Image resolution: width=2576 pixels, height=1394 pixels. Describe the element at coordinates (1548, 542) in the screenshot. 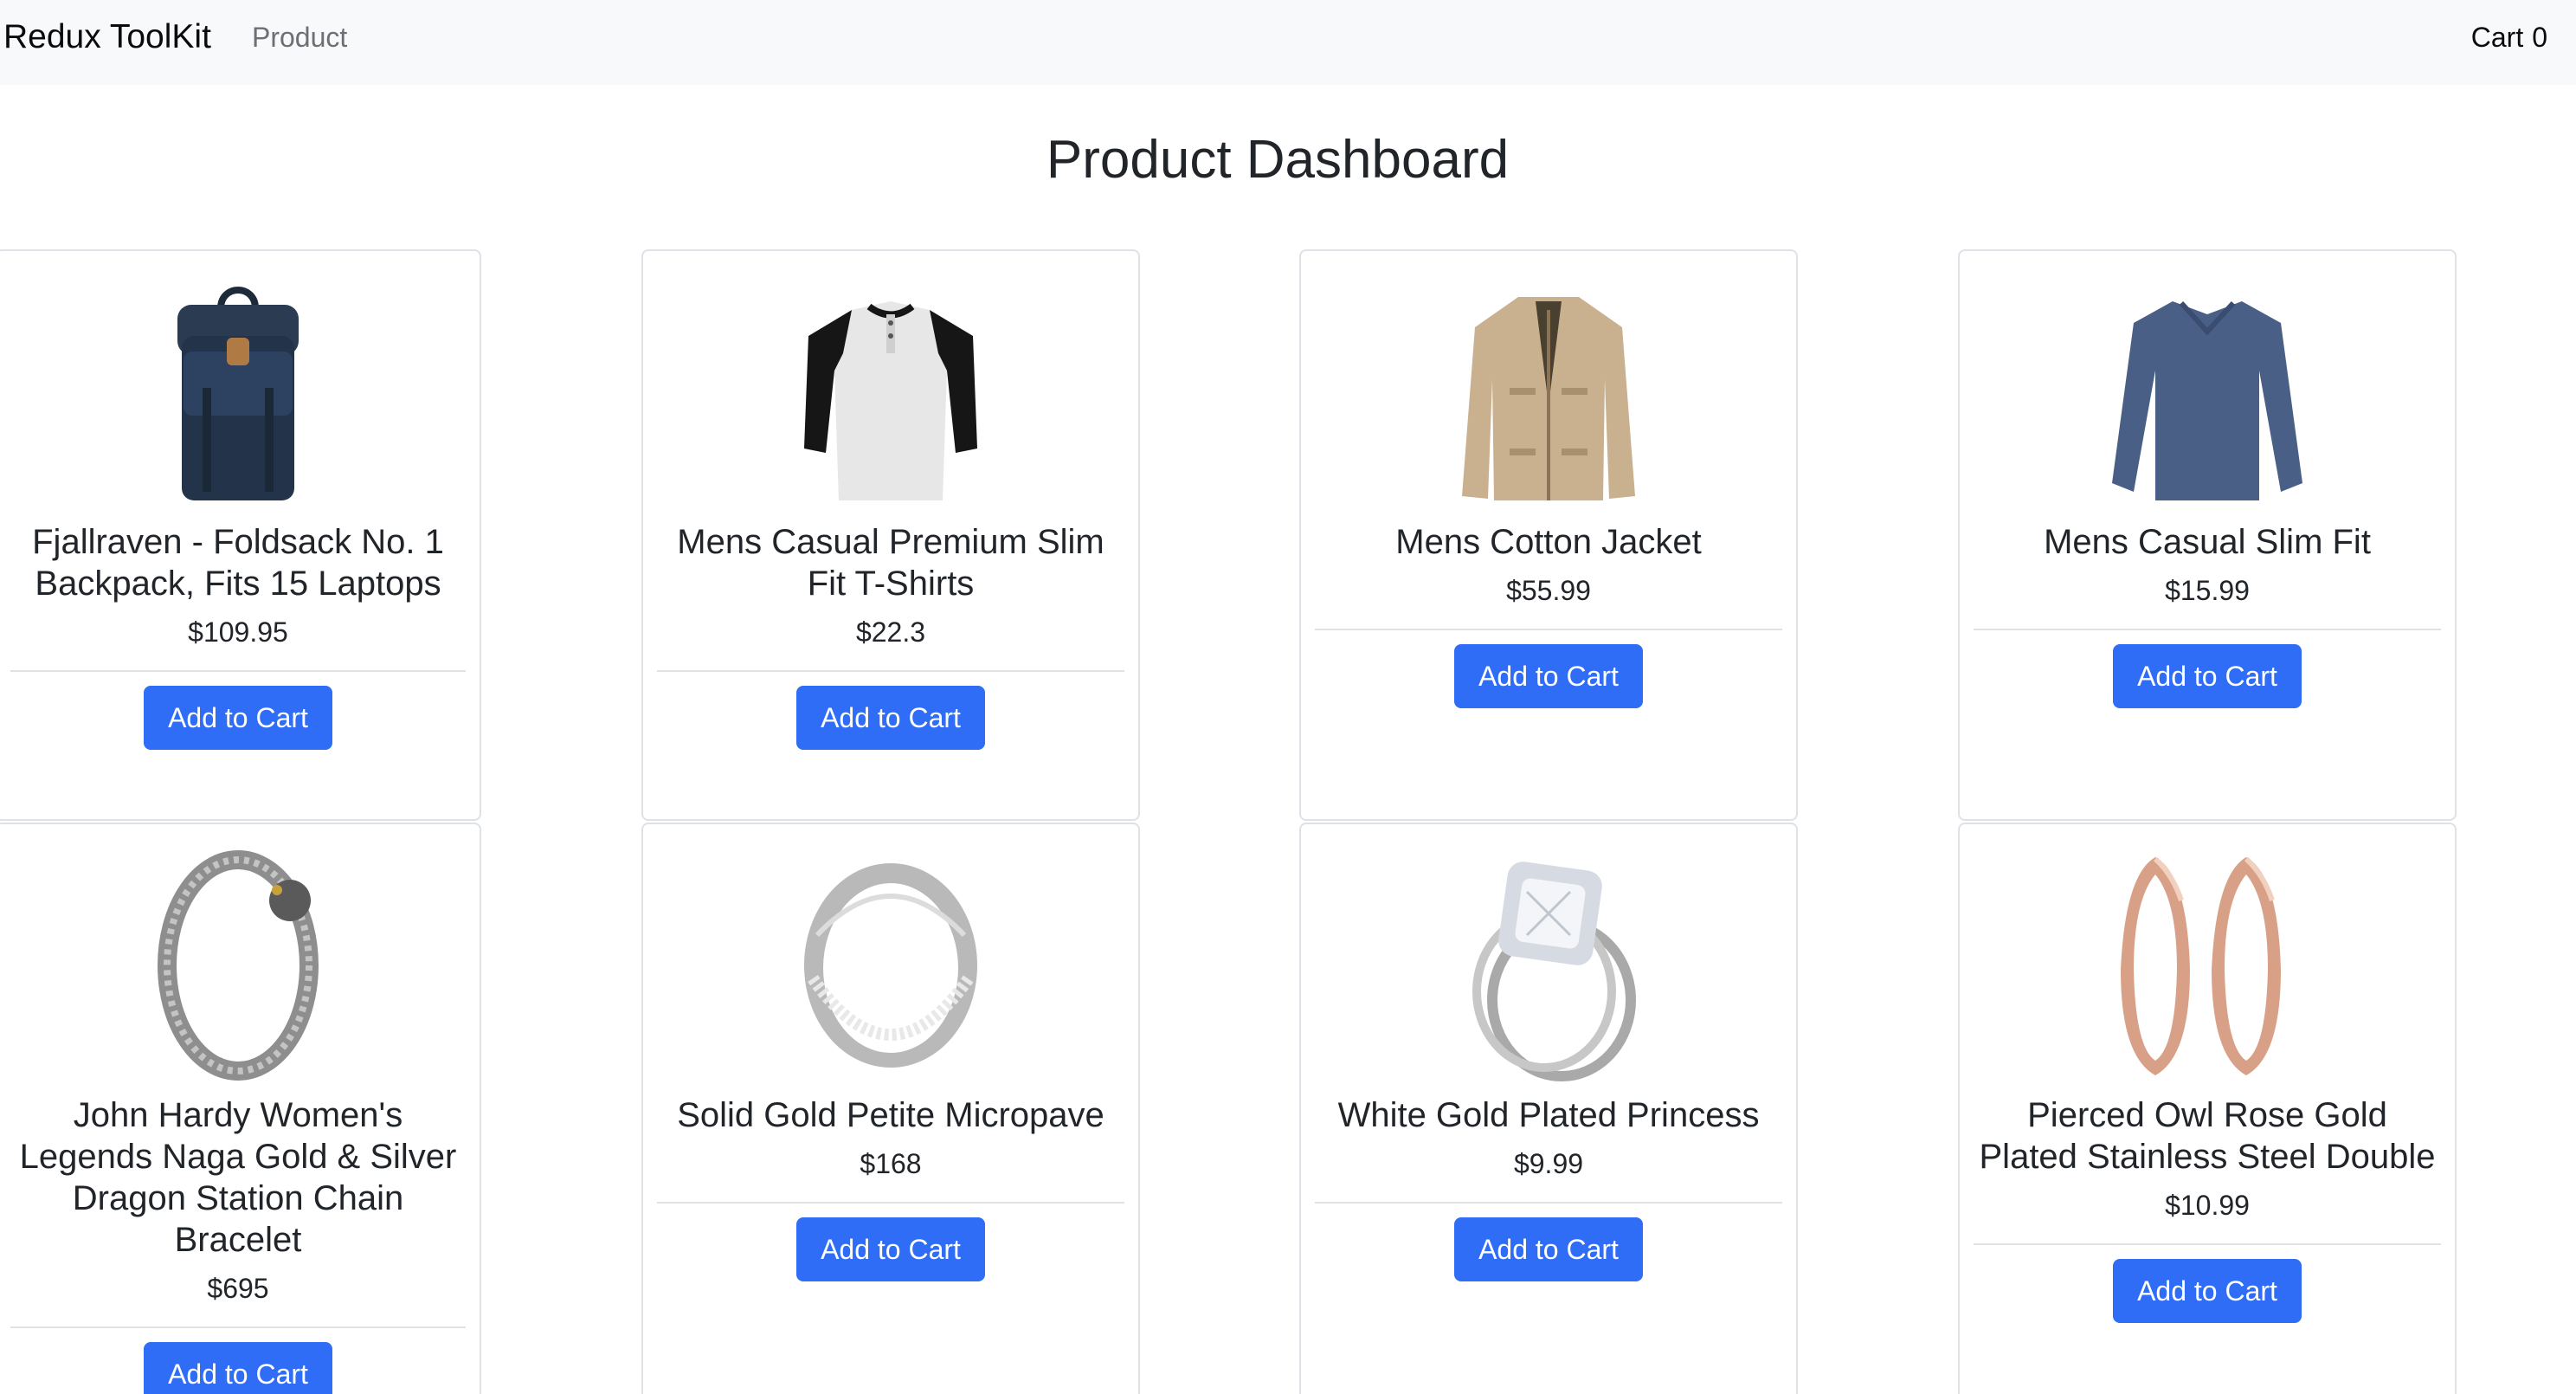

I see `product-title: Mens Cotton Jacket` at that location.